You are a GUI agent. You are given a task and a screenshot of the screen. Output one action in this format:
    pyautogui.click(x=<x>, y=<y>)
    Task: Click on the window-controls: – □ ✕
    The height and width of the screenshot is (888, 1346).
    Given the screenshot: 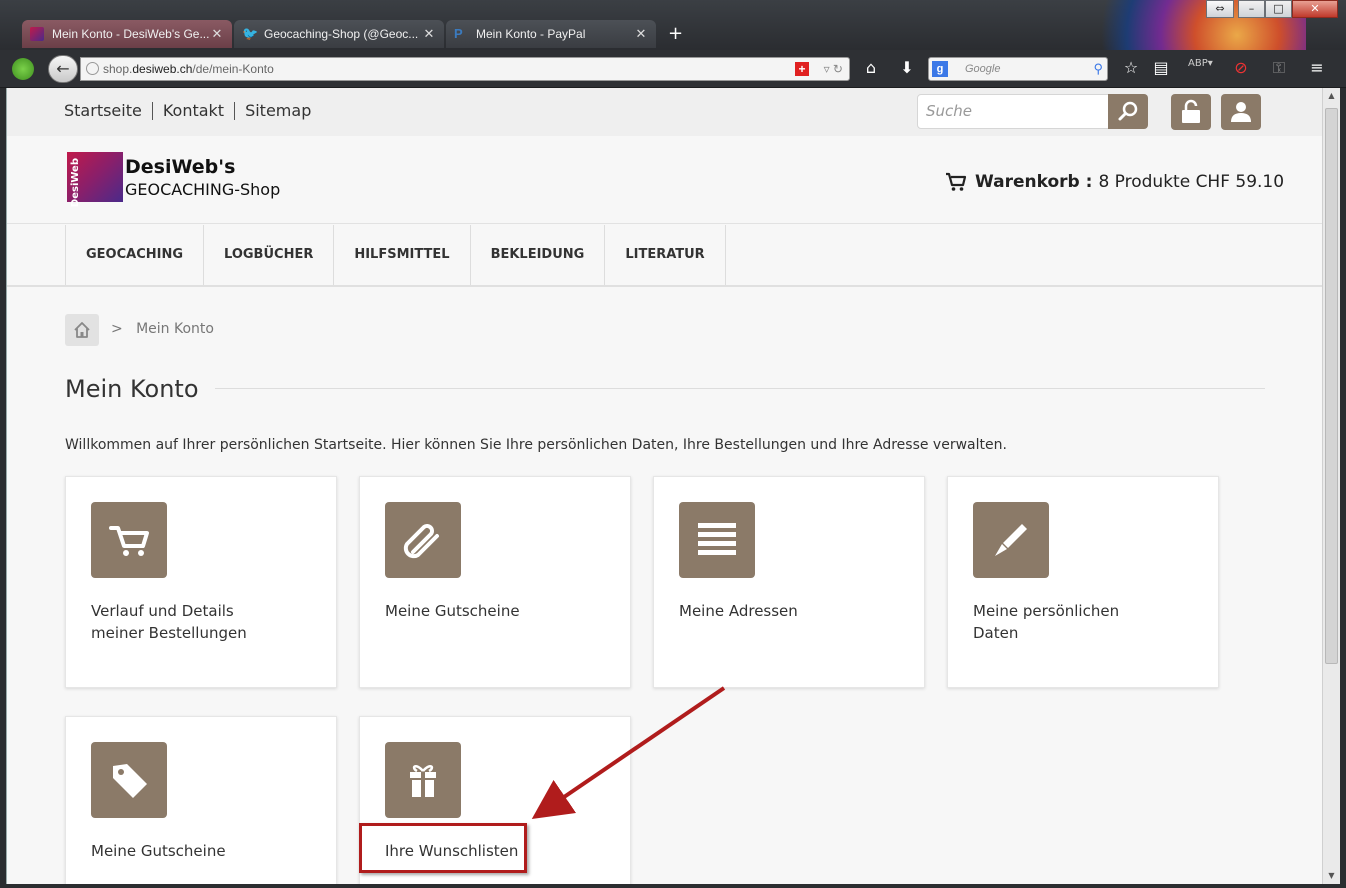 What is the action you would take?
    pyautogui.click(x=1288, y=9)
    